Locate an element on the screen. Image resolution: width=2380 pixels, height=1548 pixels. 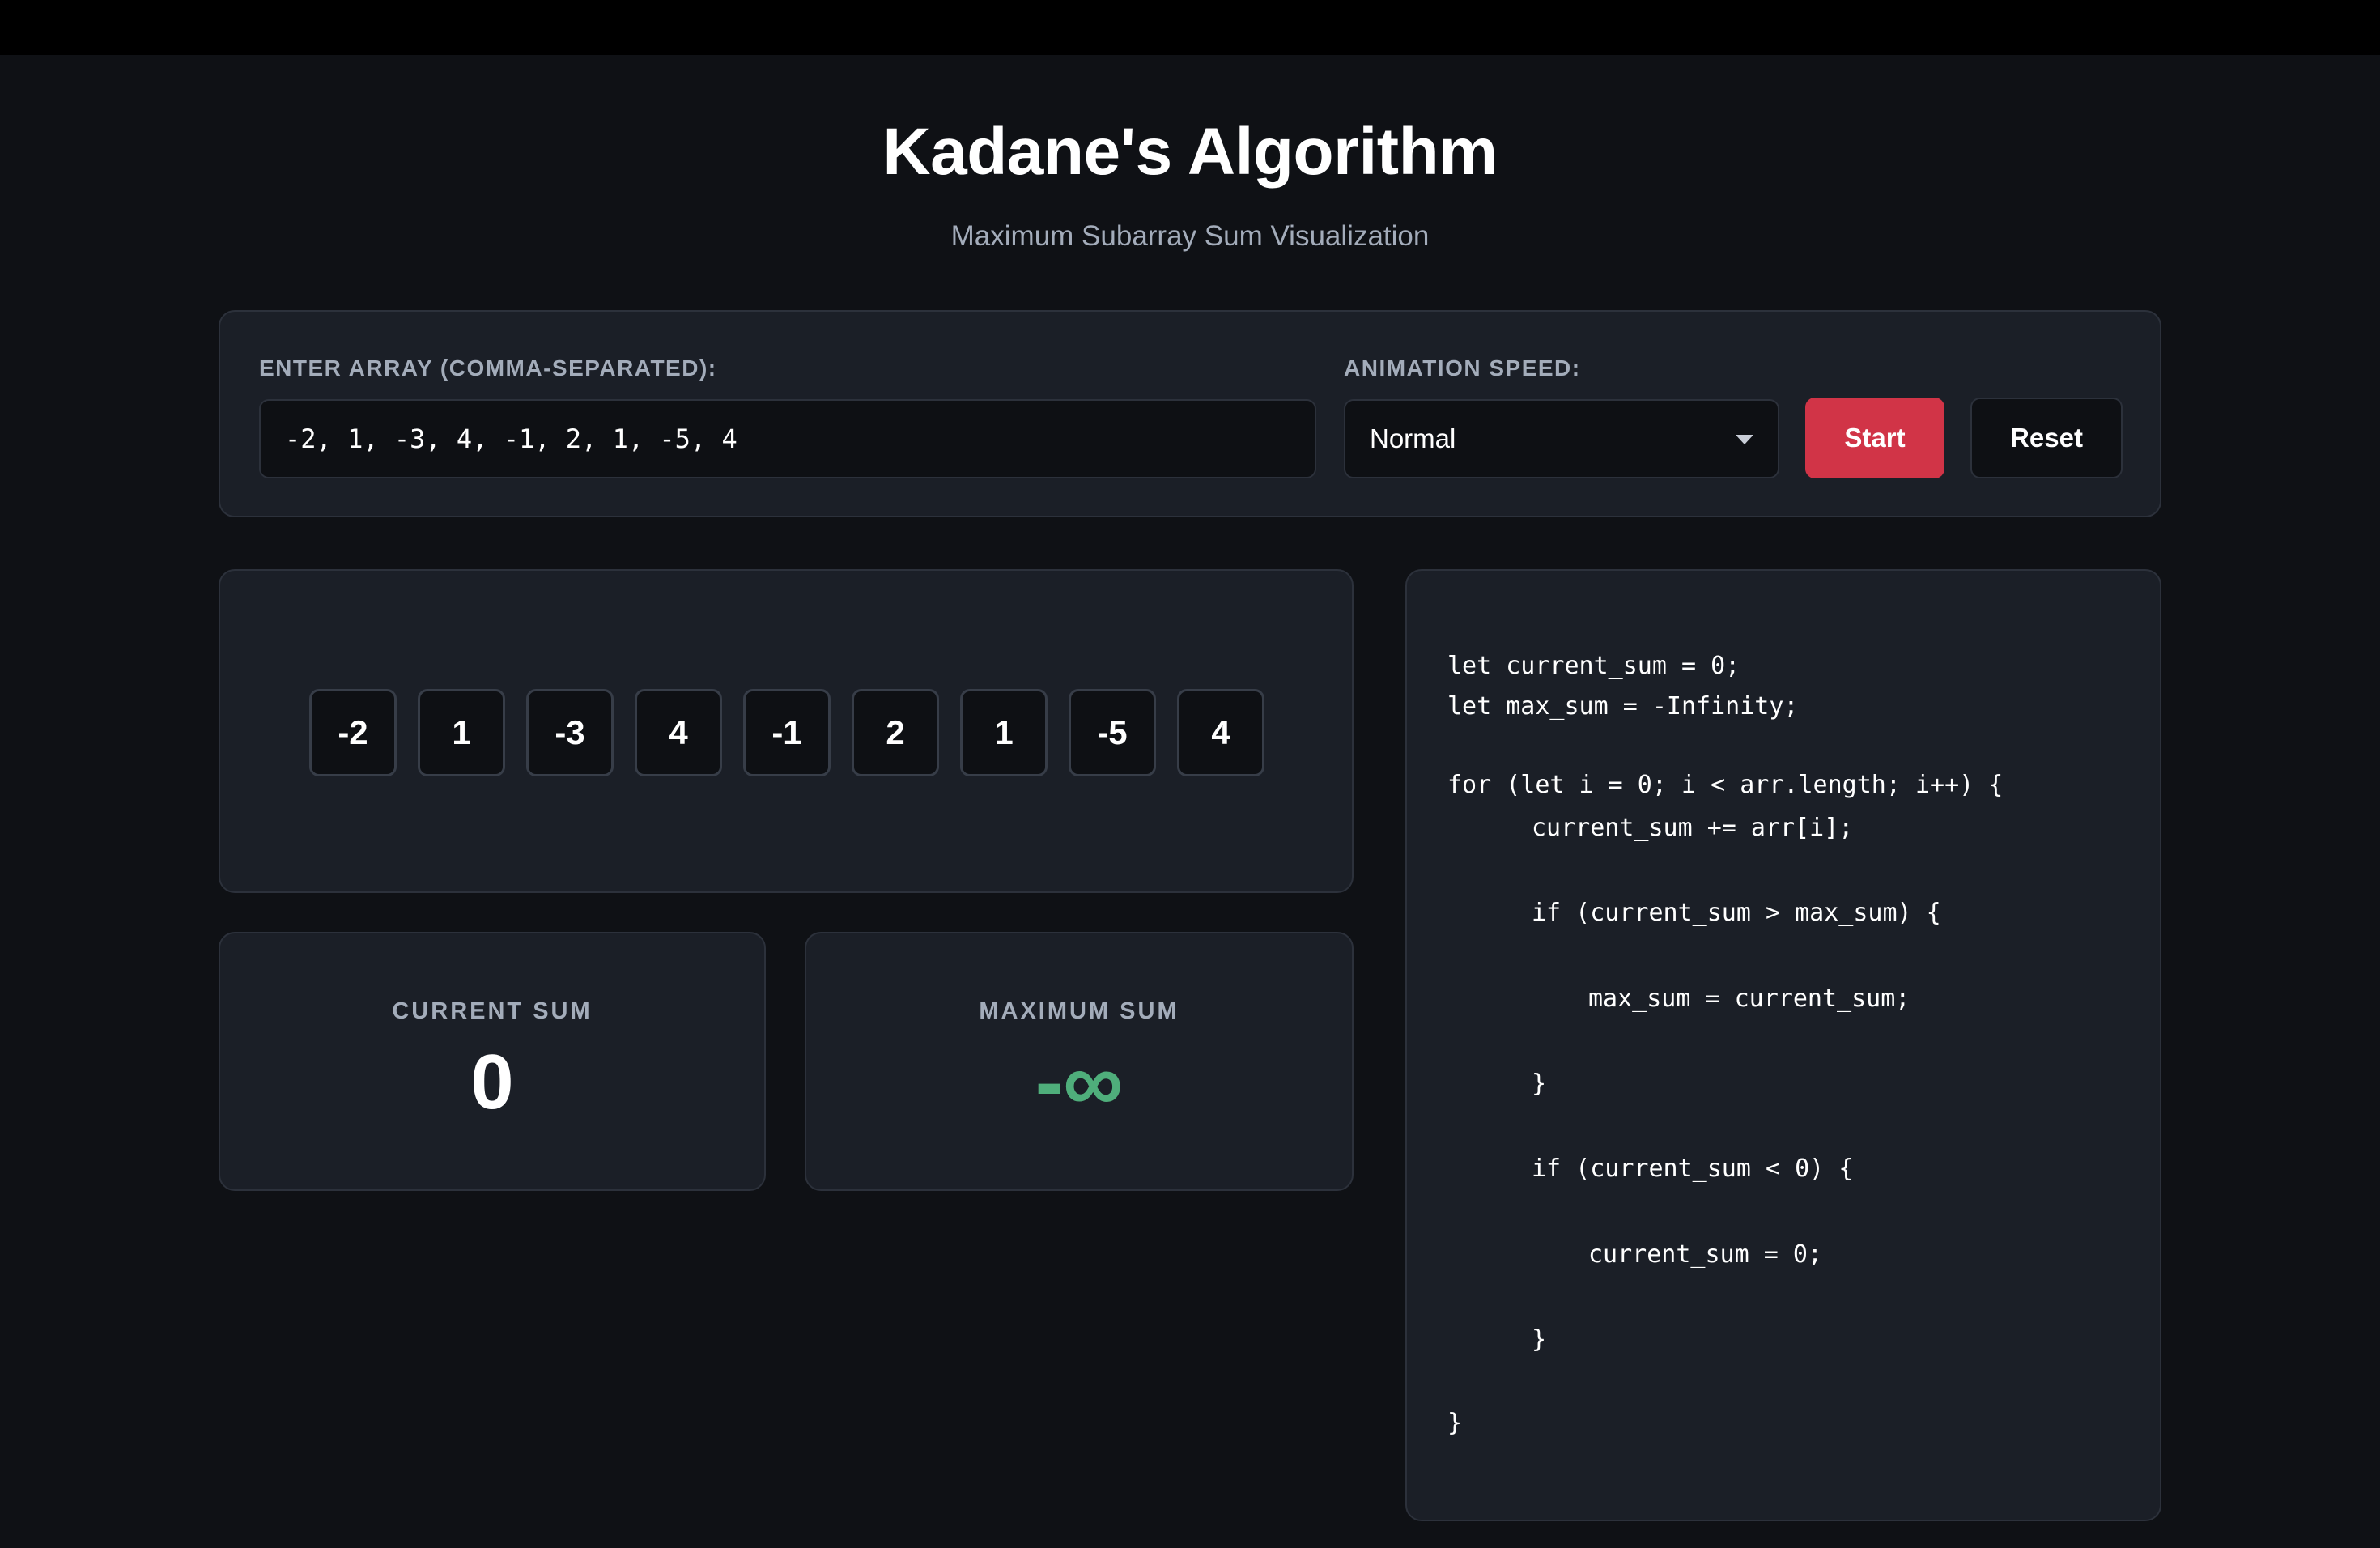
array-input-label: ENTER ARRAY (COMMA-SEPARATED): is located at coordinates (488, 368).